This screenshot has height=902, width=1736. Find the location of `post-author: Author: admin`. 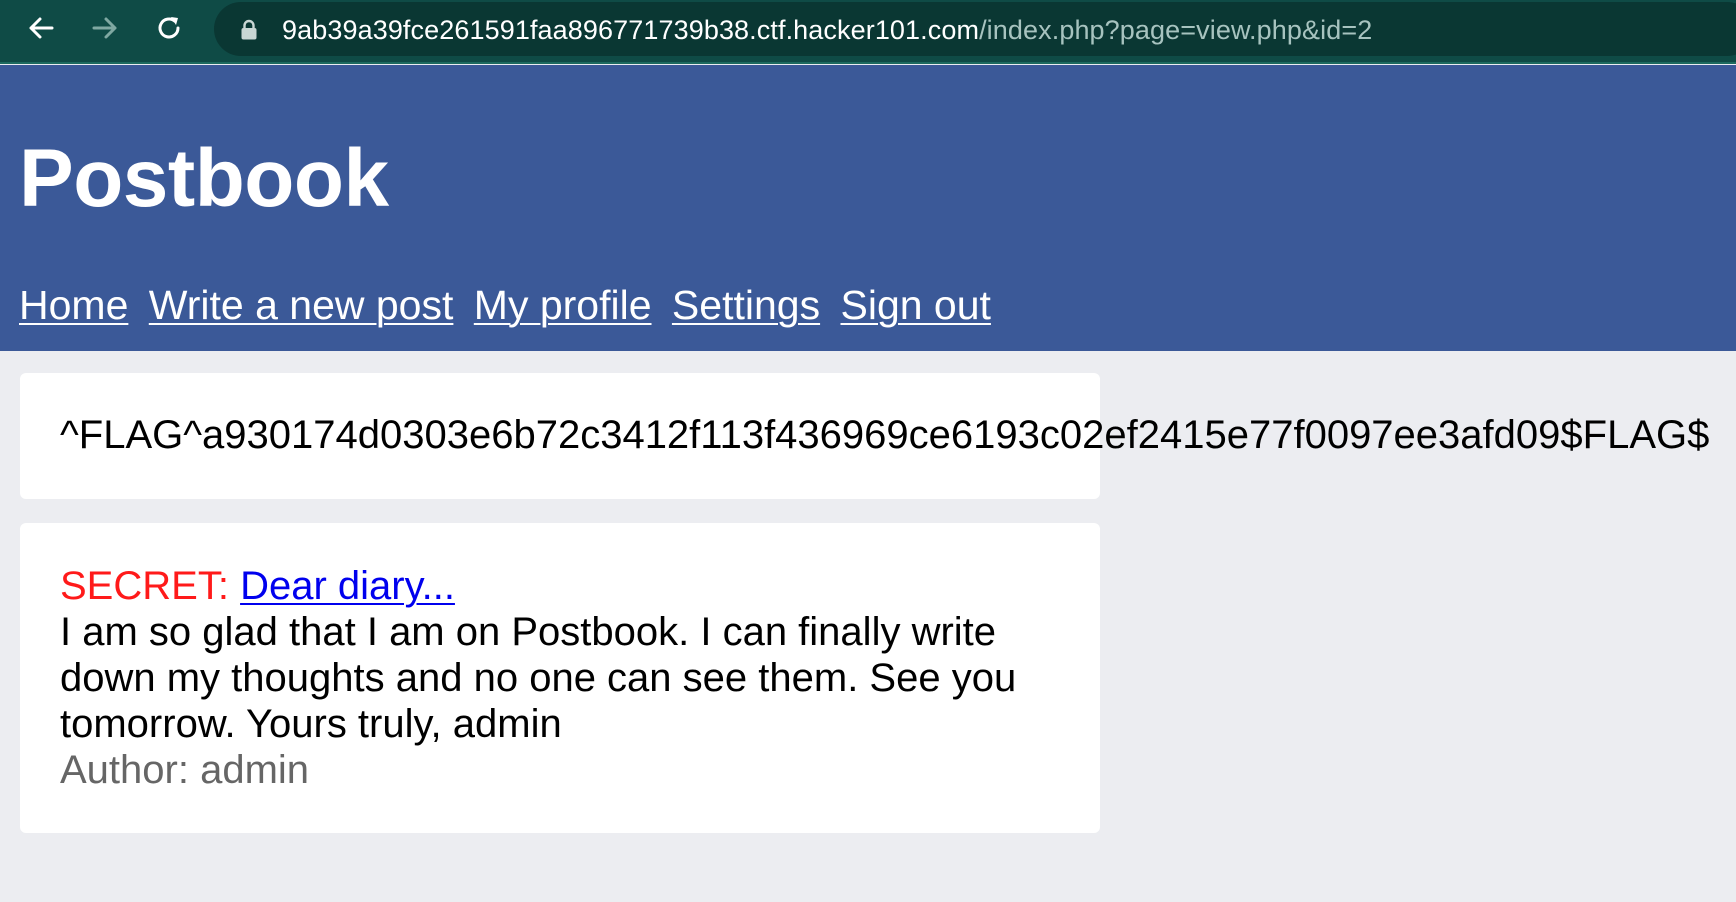

post-author: Author: admin is located at coordinates (185, 770).